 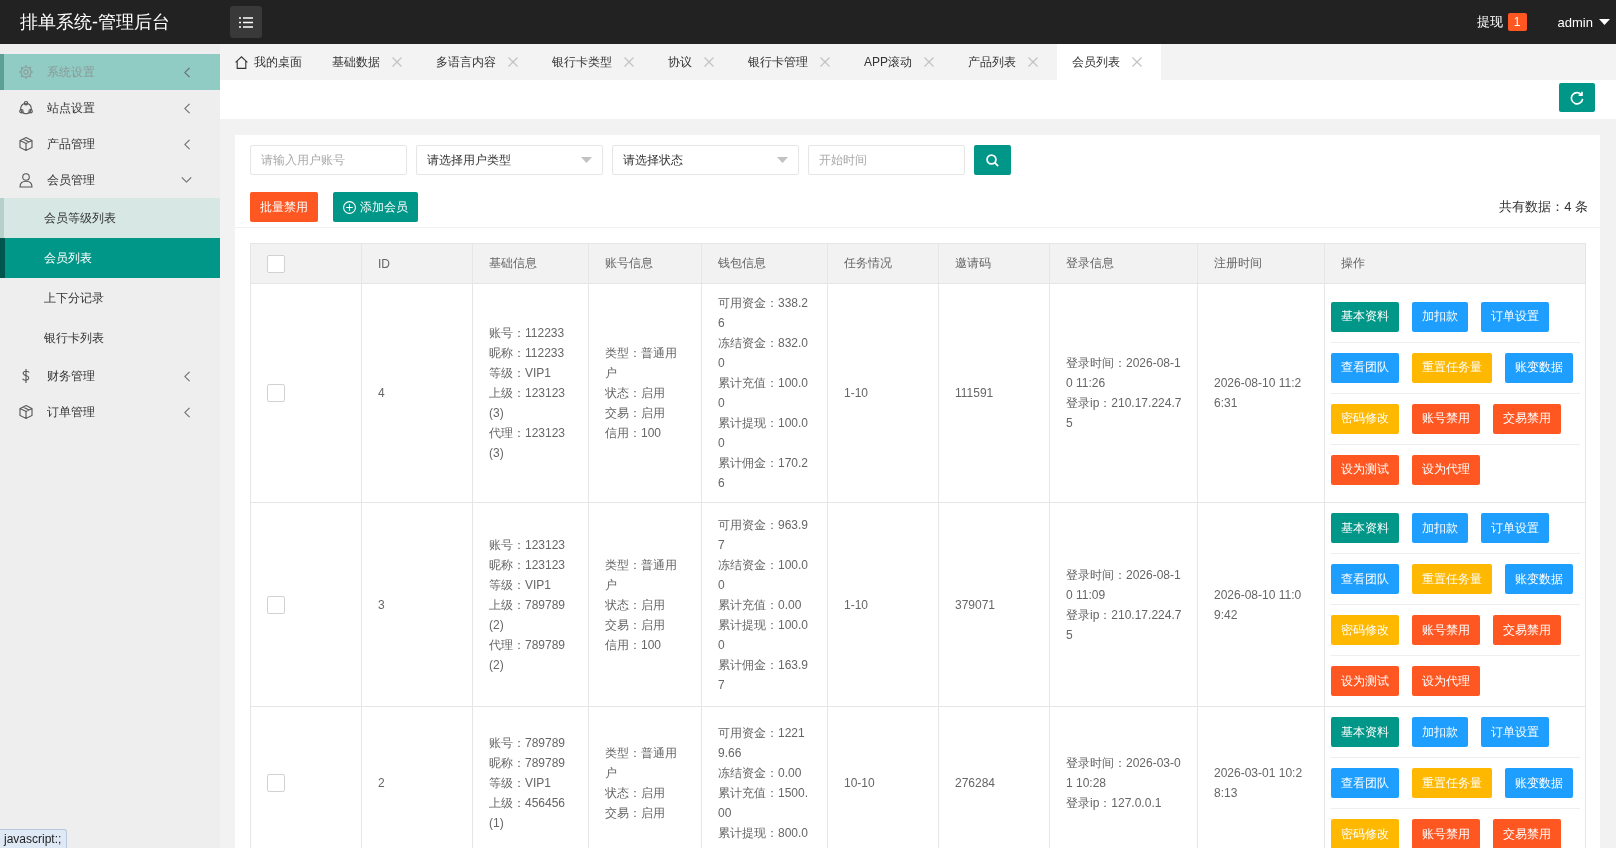 I want to click on input-field: 请输入用户账号, so click(x=328, y=160).